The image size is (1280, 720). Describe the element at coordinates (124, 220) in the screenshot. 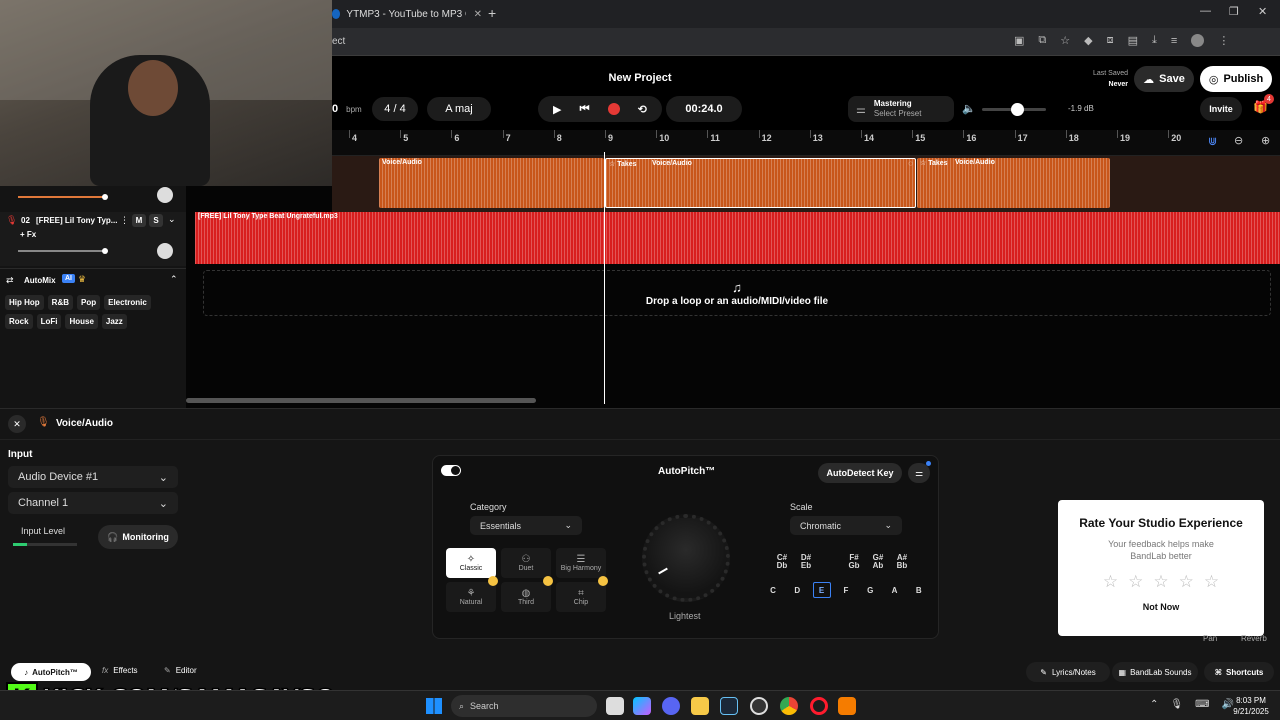

I see `track-more-icon: ⋮` at that location.